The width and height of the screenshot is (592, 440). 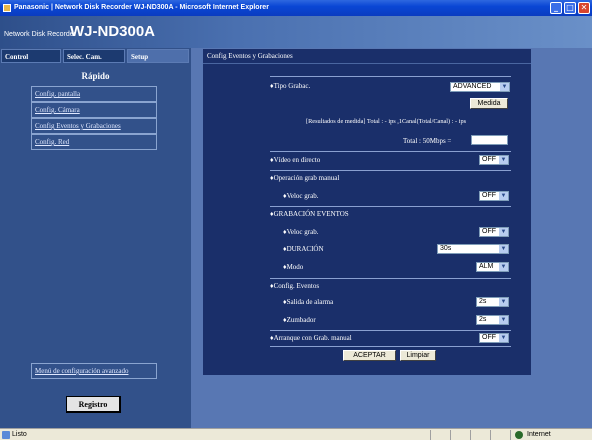 I want to click on grabacion-eventos-label: ♦GRABACIÓN EVENTOS, so click(x=309, y=214).